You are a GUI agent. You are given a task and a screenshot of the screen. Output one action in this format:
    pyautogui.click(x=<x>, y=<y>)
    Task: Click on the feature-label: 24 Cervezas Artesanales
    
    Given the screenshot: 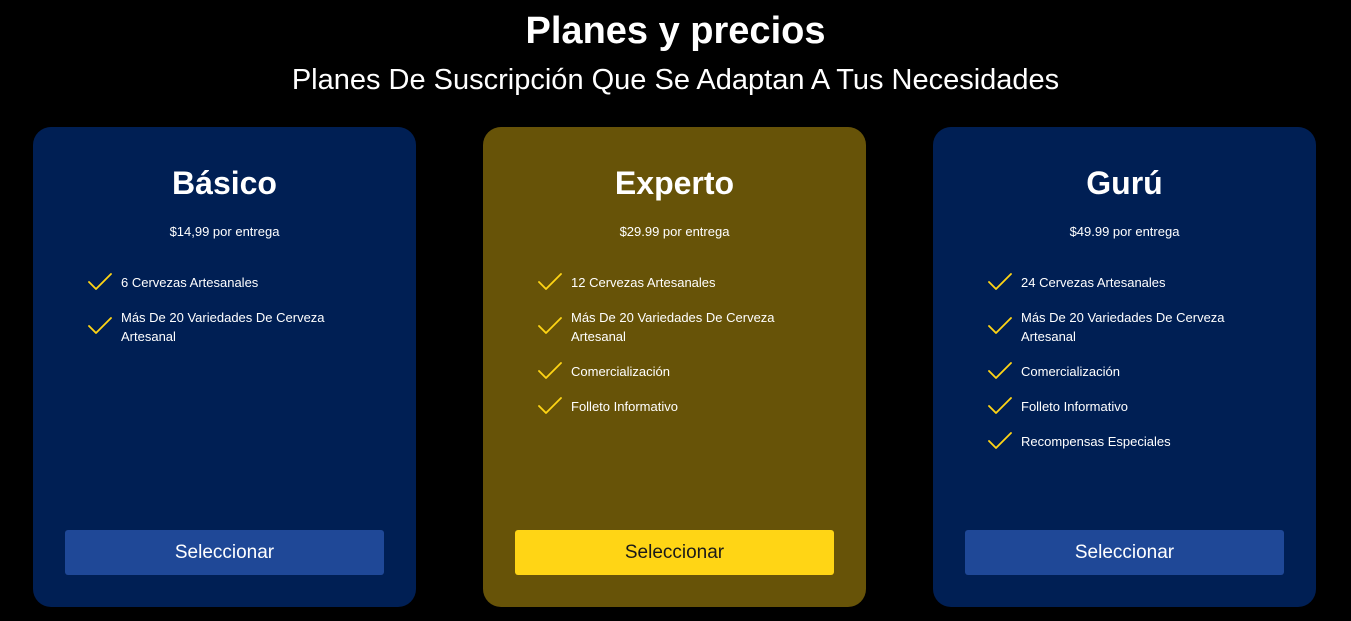 What is the action you would take?
    pyautogui.click(x=1093, y=282)
    